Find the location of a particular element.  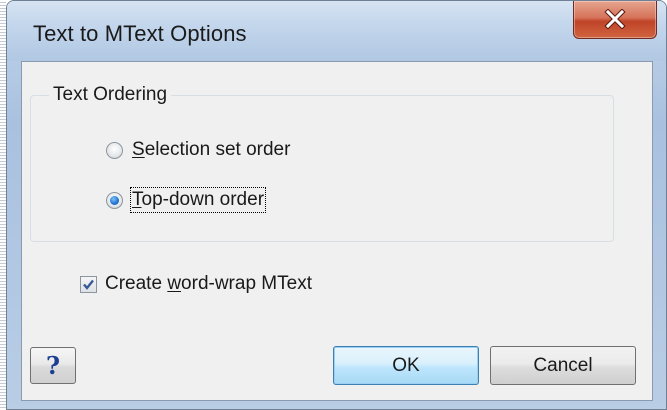

top-down-order-option: Top-down order is located at coordinates (186, 200).